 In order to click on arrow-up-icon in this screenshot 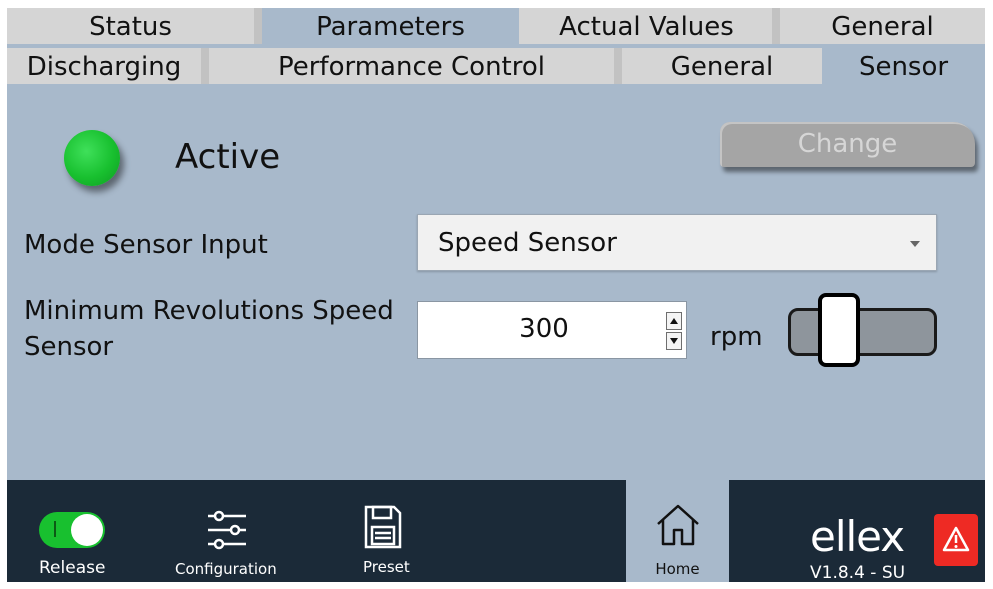, I will do `click(674, 321)`.